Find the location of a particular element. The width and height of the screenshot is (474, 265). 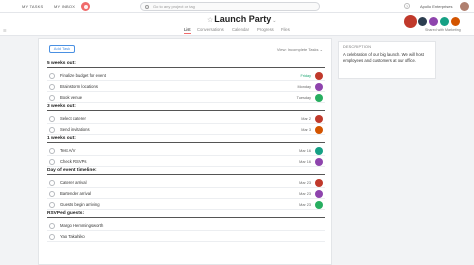

task-row: Caterer arrival Mar 23 is located at coordinates (186, 182).